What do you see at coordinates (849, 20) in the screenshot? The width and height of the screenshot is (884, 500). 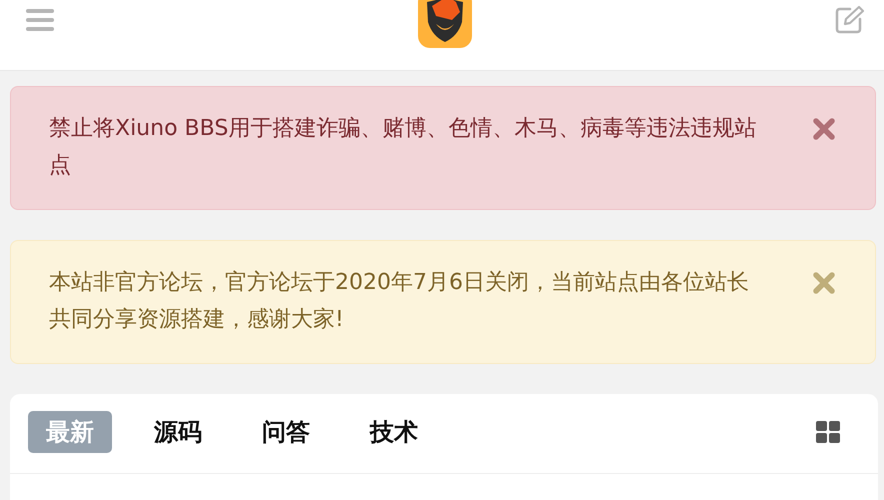 I see `edit-icon` at bounding box center [849, 20].